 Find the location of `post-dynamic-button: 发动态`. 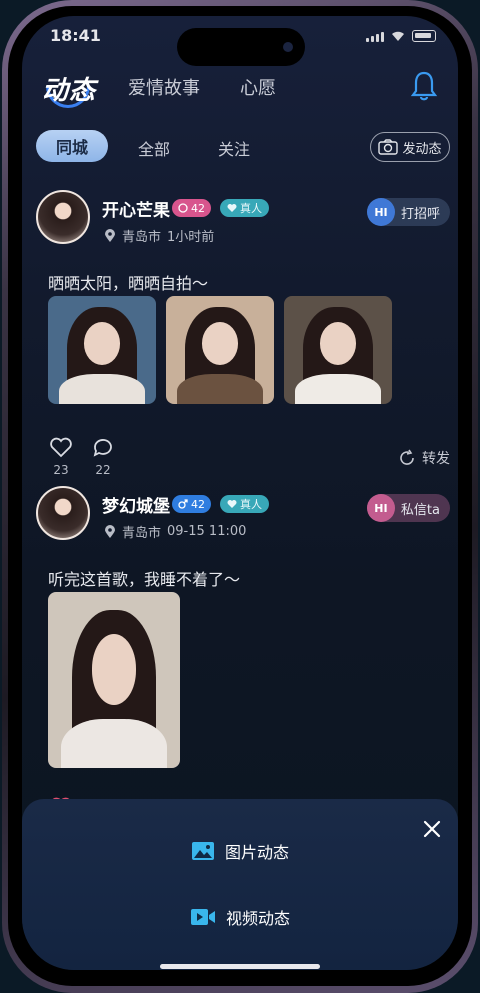

post-dynamic-button: 发动态 is located at coordinates (410, 147).